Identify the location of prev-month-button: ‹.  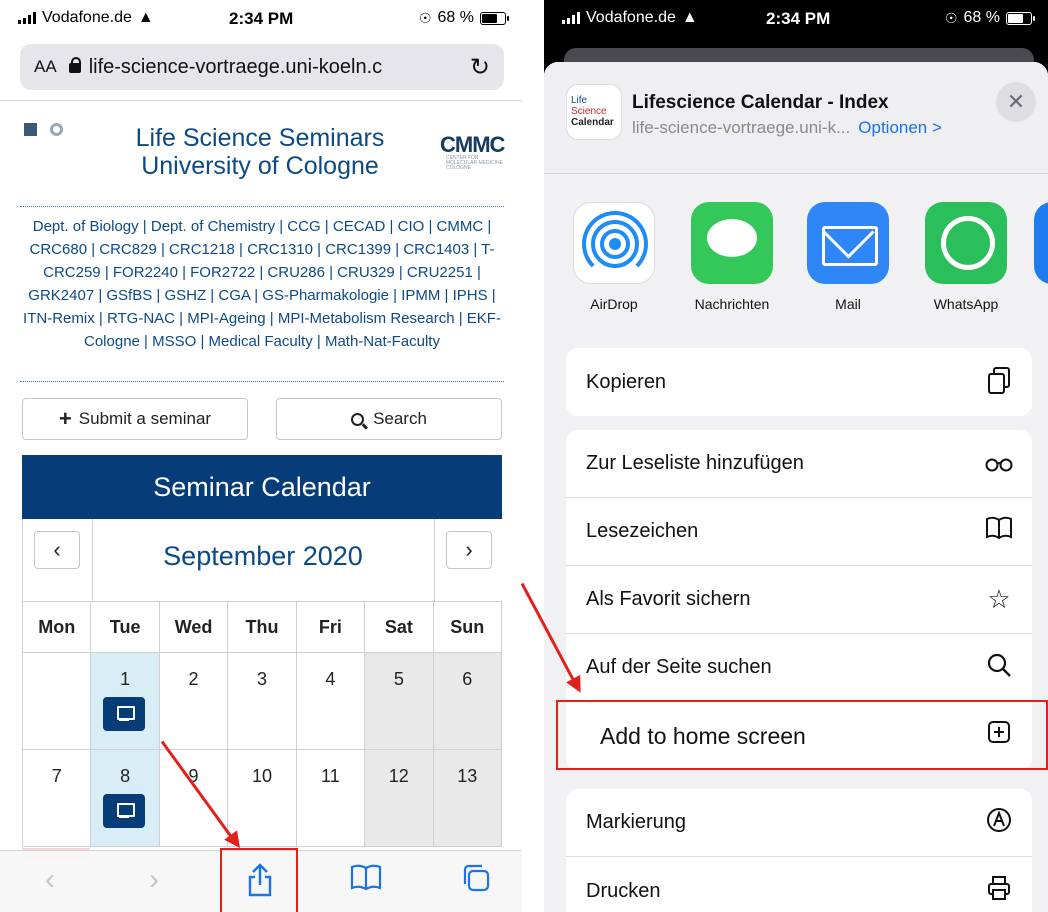
(57, 550).